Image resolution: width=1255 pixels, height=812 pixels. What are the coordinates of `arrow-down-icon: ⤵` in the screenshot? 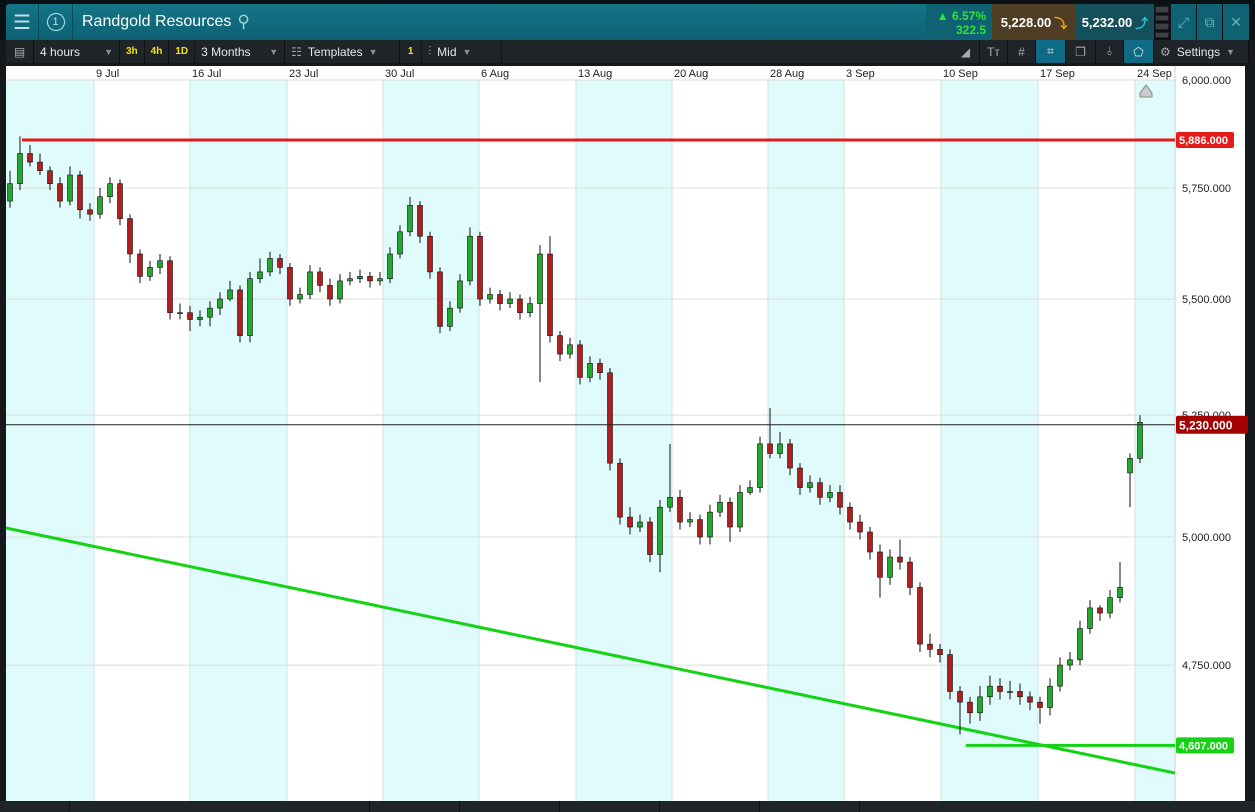 It's located at (1061, 23).